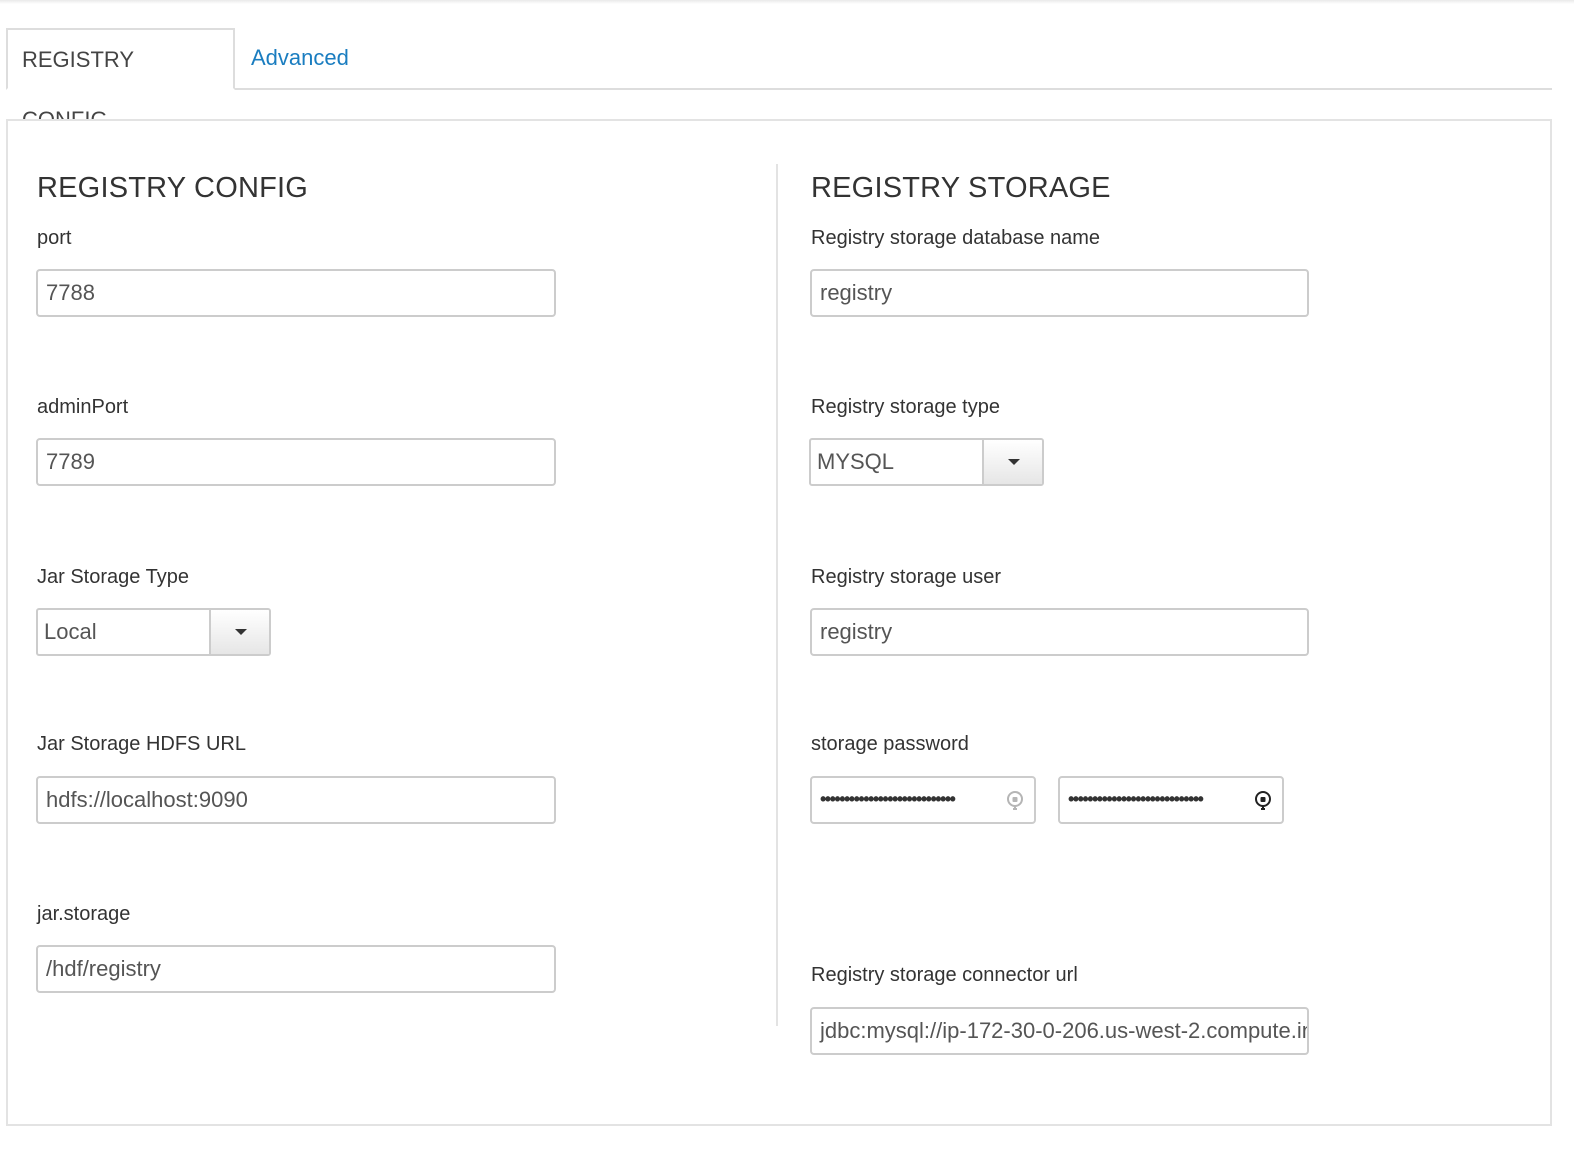 This screenshot has height=1174, width=1574. Describe the element at coordinates (120, 80) in the screenshot. I see `tab-registry-config: REGISTRY CONFIG` at that location.